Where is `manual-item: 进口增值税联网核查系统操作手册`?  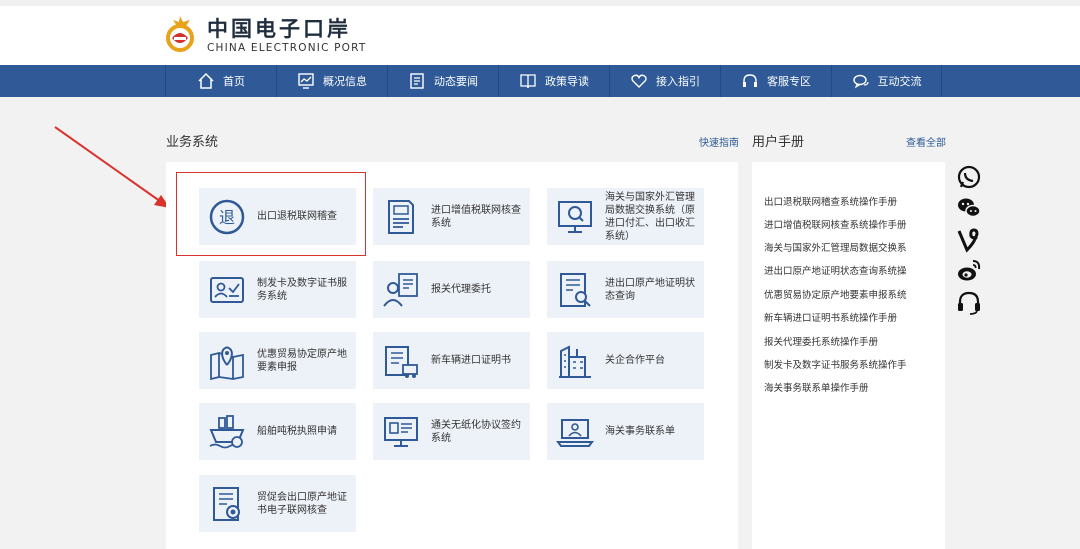
manual-item: 进口增值税联网核查系统操作手册 is located at coordinates (853, 224).